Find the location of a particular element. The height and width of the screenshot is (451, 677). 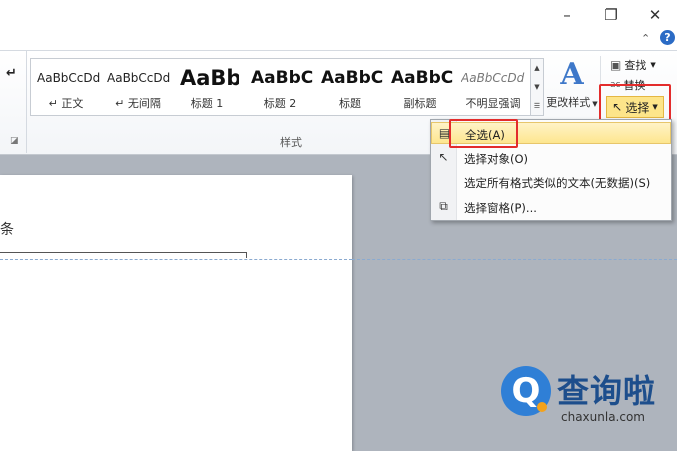

close-icon: ✕ is located at coordinates (655, 15).